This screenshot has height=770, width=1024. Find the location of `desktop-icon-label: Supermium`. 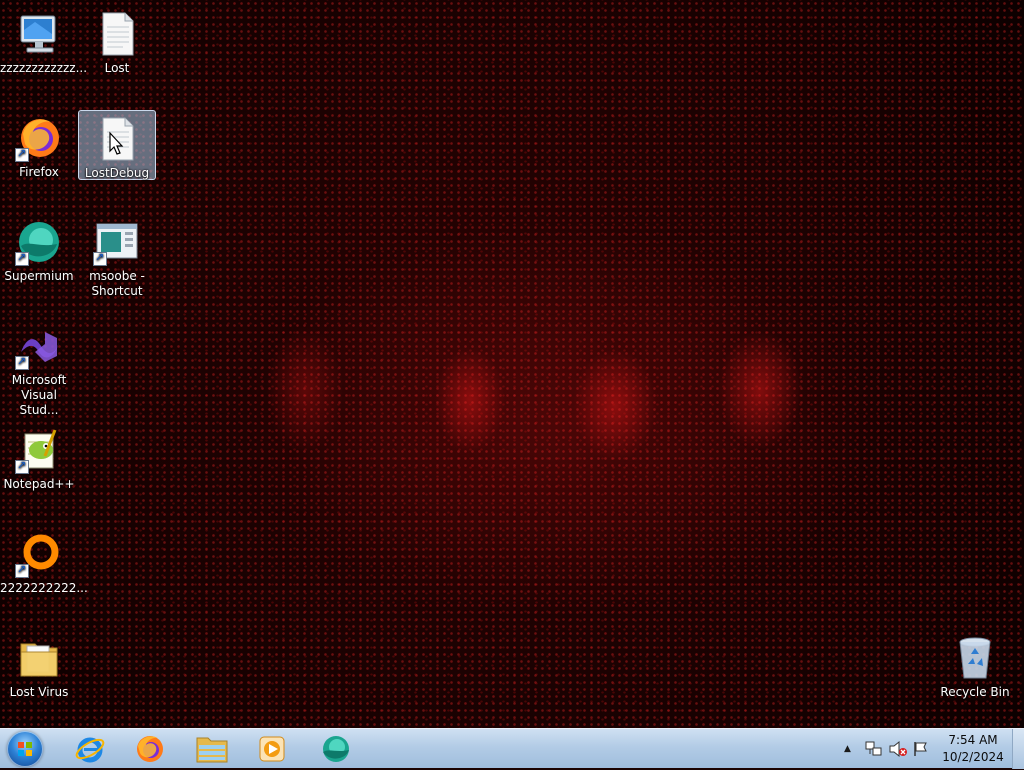

desktop-icon-label: Supermium is located at coordinates (39, 276).